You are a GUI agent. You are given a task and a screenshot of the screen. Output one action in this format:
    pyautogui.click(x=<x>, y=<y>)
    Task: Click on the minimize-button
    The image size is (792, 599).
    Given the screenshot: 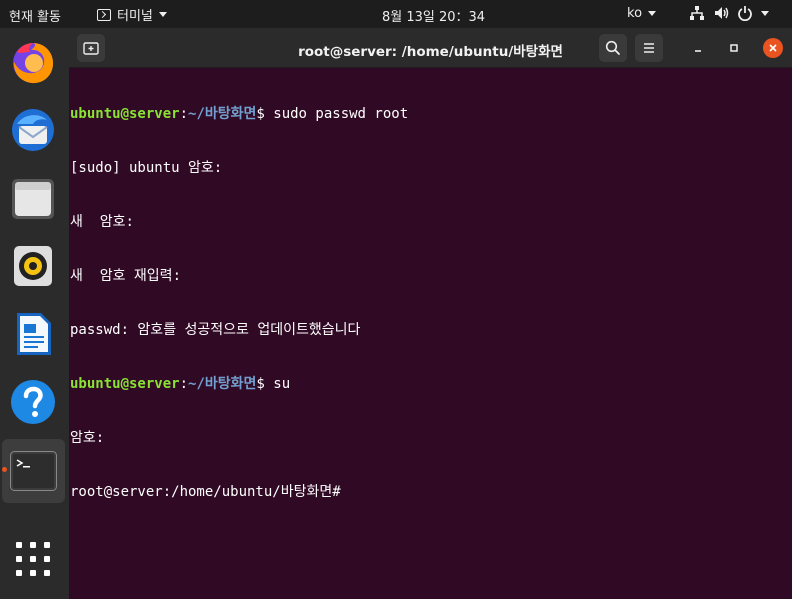 What is the action you would take?
    pyautogui.click(x=698, y=48)
    